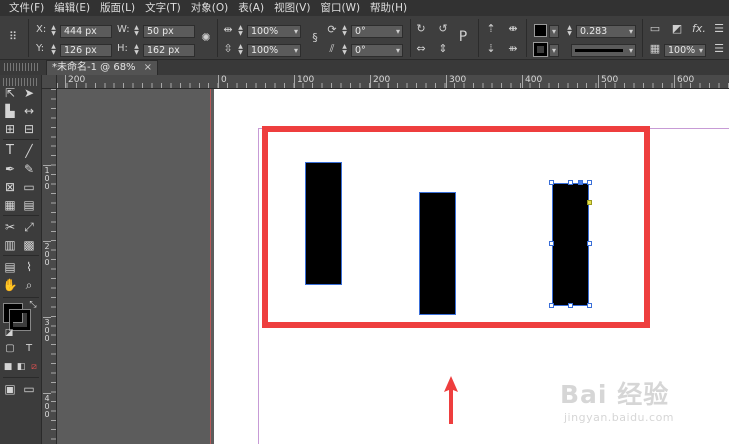  Describe the element at coordinates (719, 29) in the screenshot. I see `text-wrap-icon: ☰` at that location.